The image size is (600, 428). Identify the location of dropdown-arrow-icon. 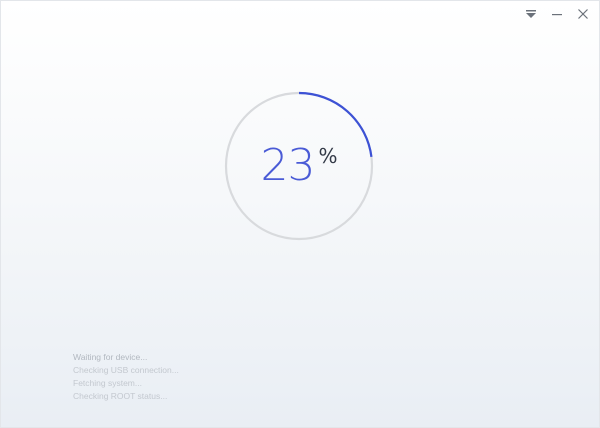
(531, 14).